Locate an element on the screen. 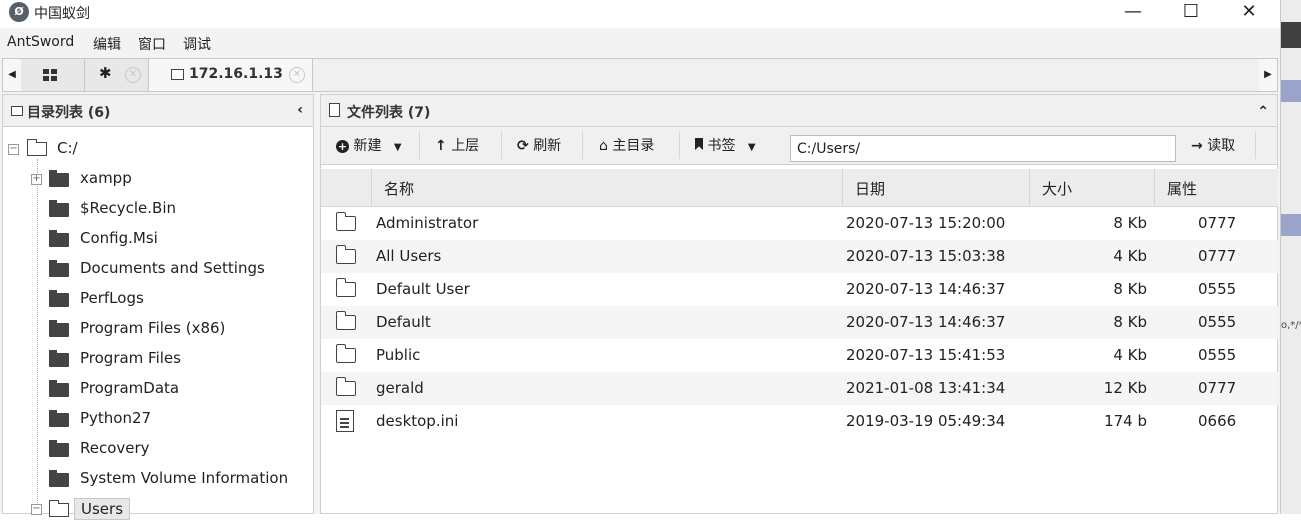 The height and width of the screenshot is (524, 1301). folder-open-icon is located at coordinates (58, 508).